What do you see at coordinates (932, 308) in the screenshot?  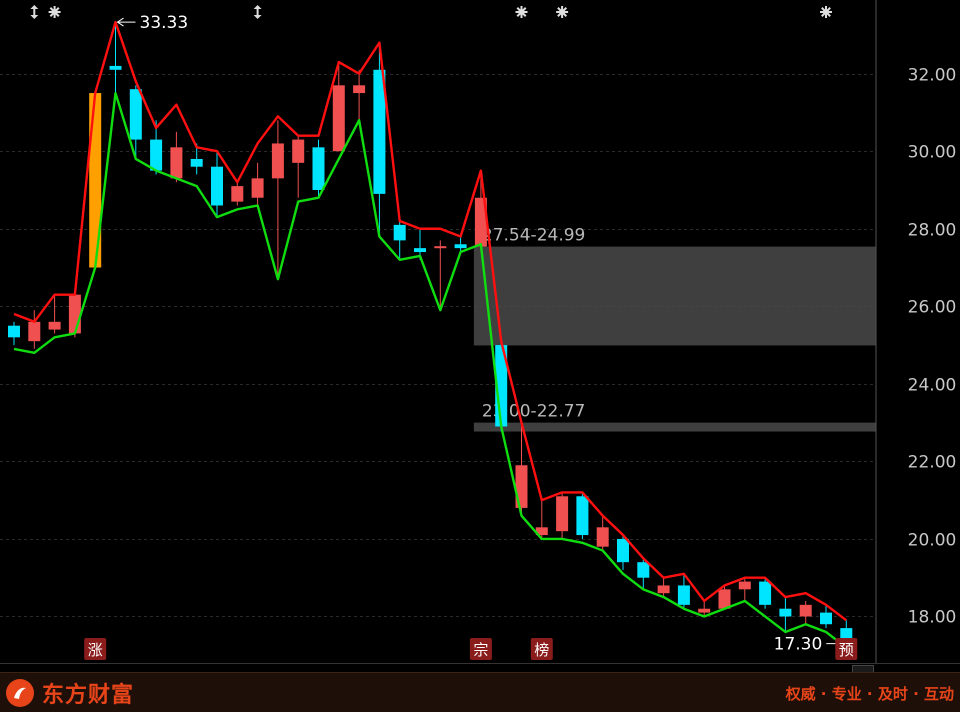 I see `y-tick-label: 26.00` at bounding box center [932, 308].